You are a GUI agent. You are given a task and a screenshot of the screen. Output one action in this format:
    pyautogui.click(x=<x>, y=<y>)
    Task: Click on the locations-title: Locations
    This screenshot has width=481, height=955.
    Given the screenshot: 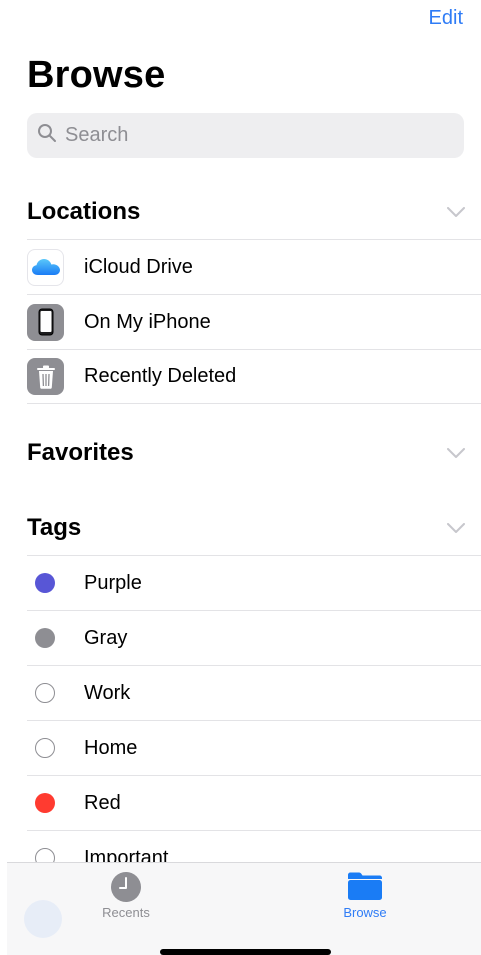 What is the action you would take?
    pyautogui.click(x=84, y=211)
    